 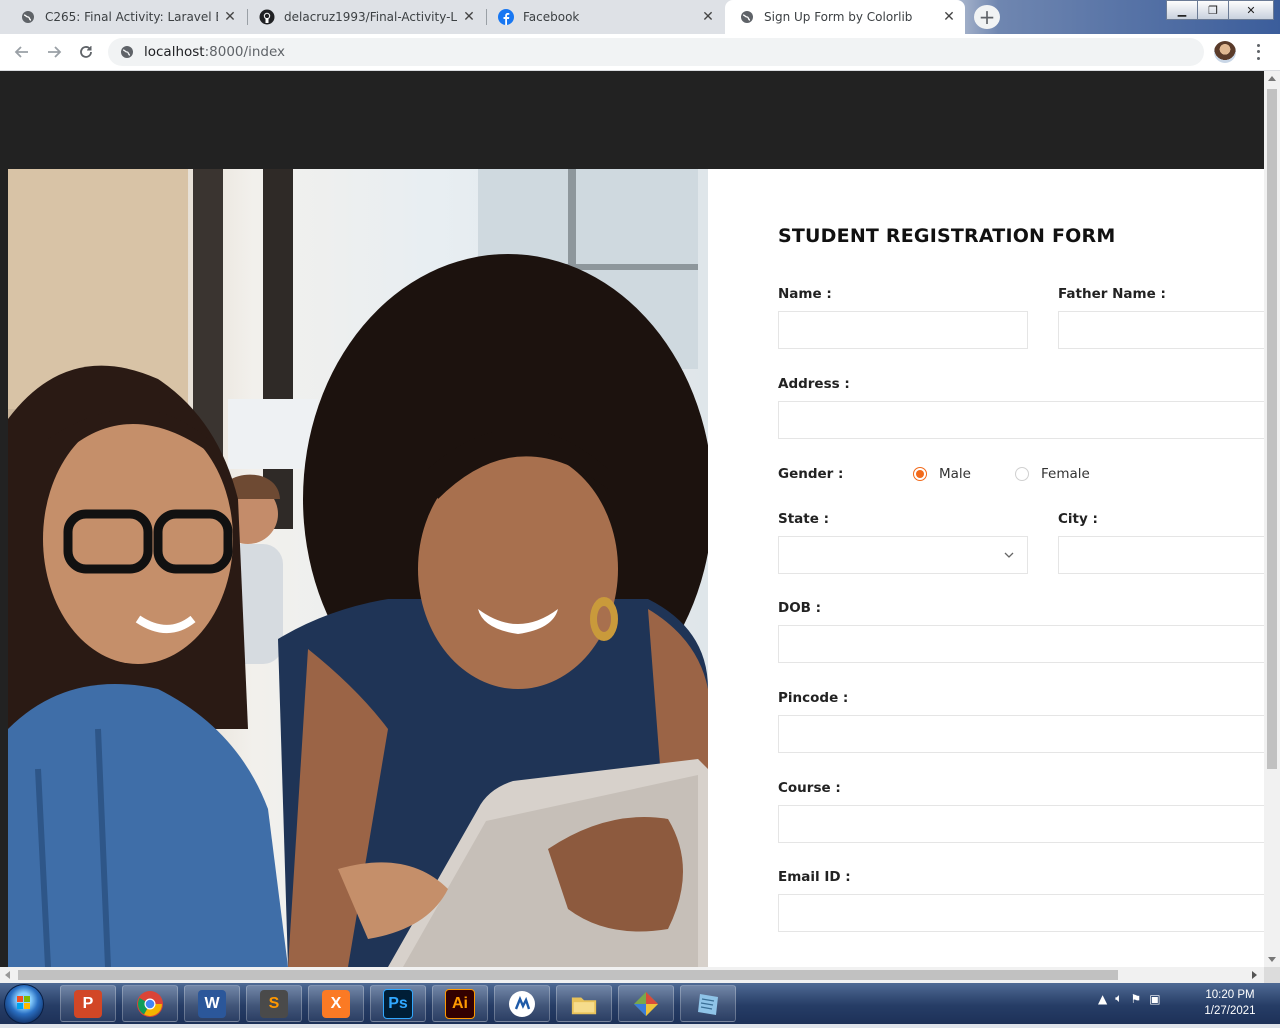 I want to click on word-icon: W, so click(x=212, y=1003).